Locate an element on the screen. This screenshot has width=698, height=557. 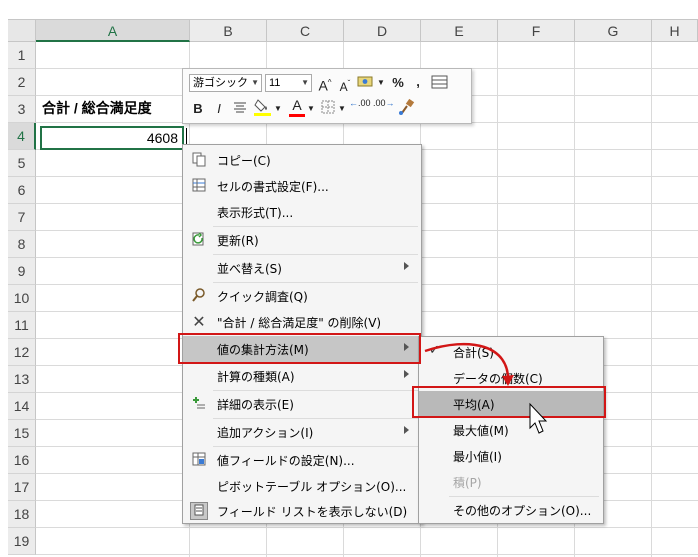
font-size-box: 11 ▼ is located at coordinates (288, 83).